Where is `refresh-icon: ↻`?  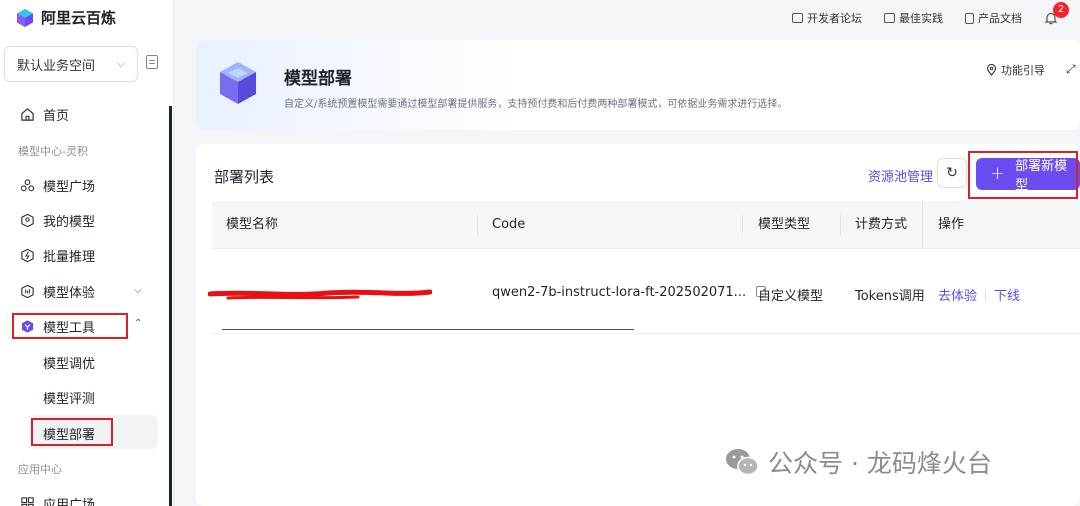
refresh-icon: ↻ is located at coordinates (952, 173).